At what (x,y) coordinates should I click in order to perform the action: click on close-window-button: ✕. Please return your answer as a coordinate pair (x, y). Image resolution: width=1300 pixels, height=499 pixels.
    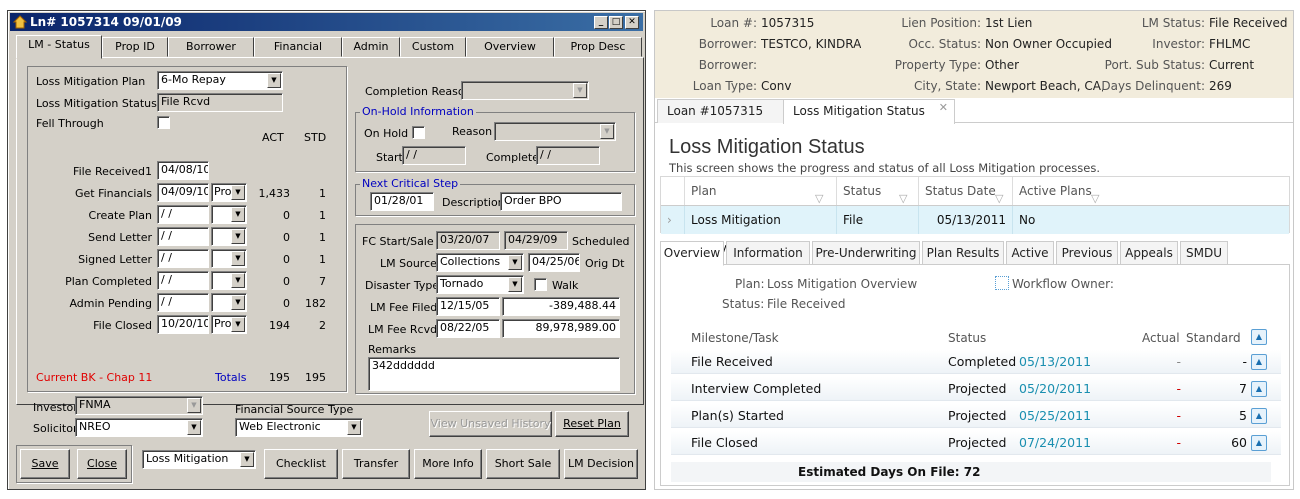
    Looking at the image, I should click on (632, 22).